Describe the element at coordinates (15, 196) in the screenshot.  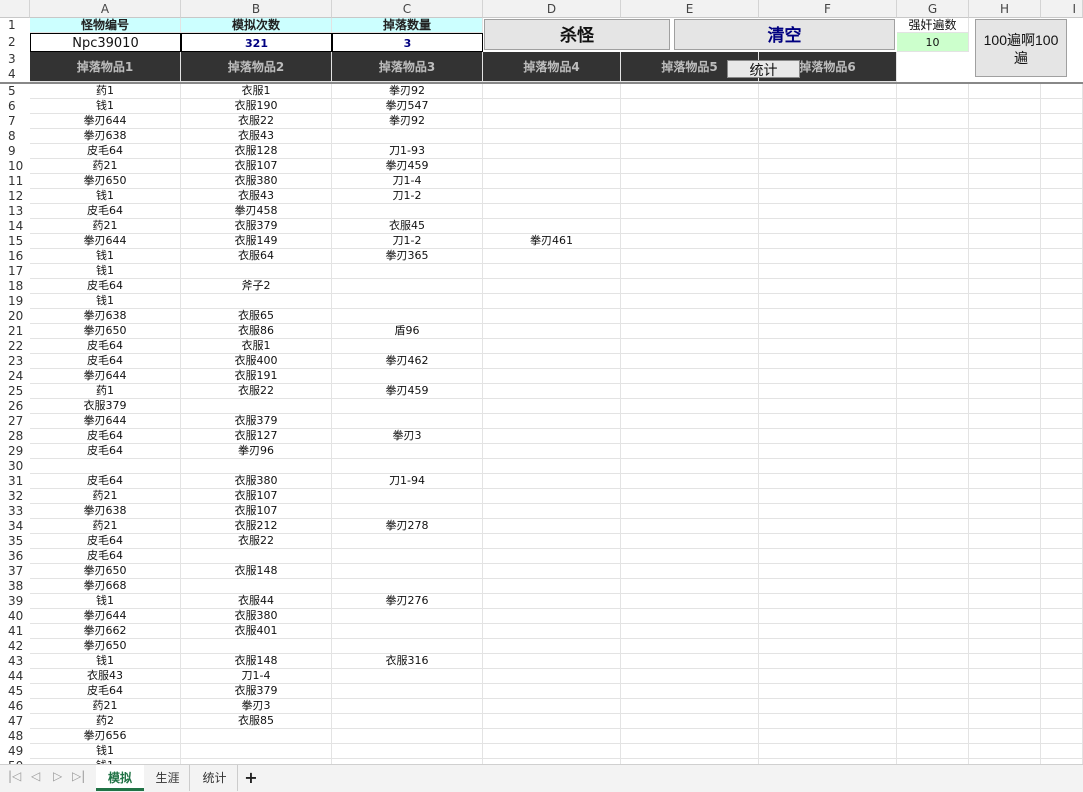
I see `row-header: 12` at that location.